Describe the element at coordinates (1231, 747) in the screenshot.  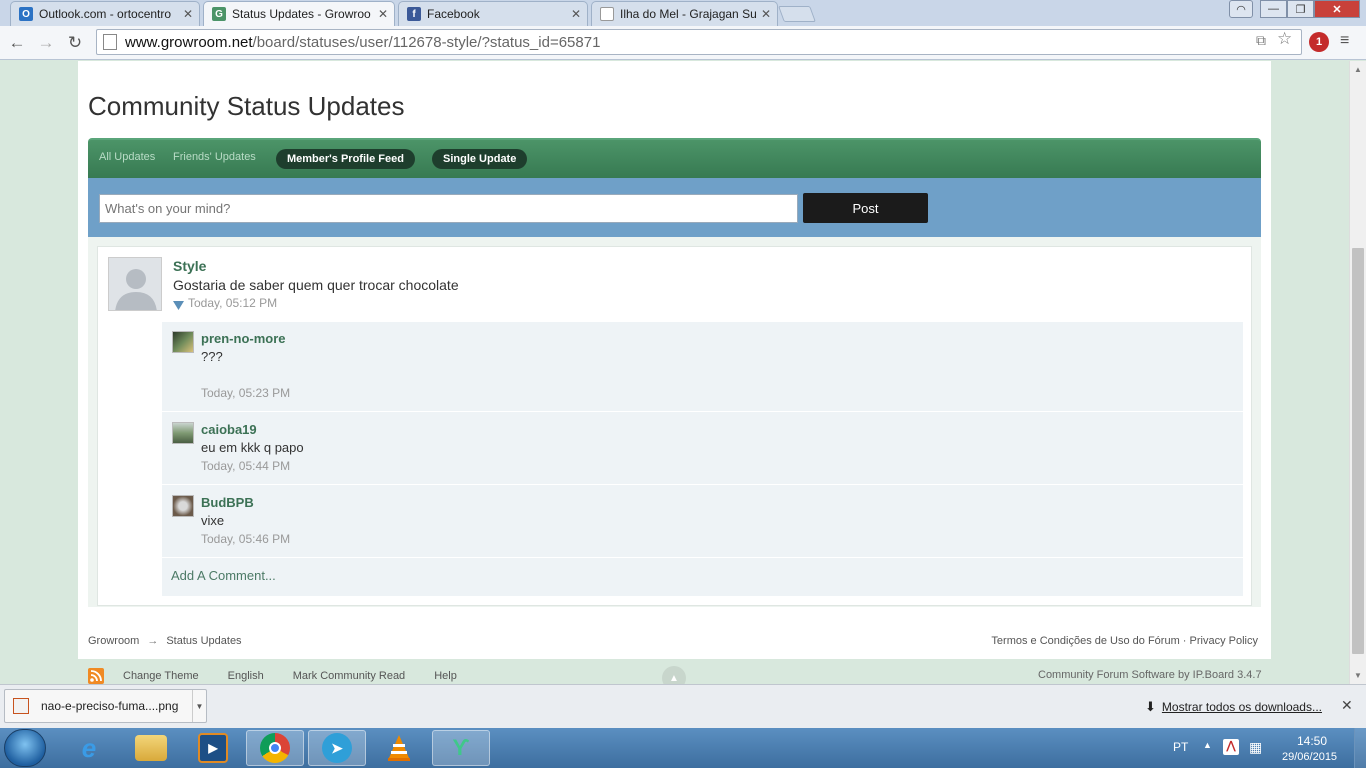
I see `antivirus-icon: ⋀` at that location.